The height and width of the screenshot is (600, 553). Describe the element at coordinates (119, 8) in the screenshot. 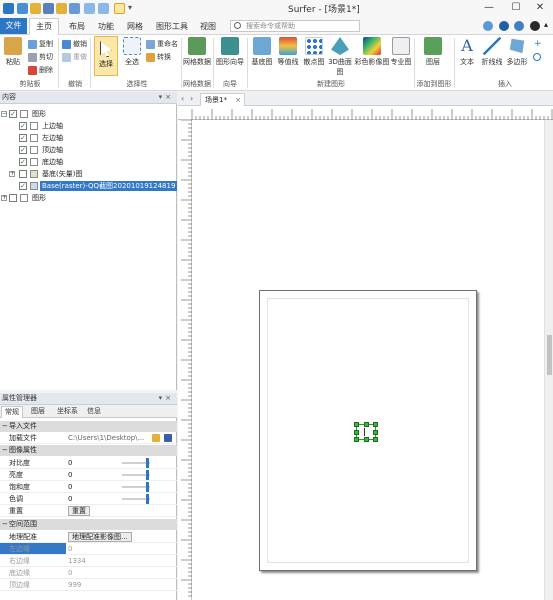

I see `select-tool-icon` at that location.